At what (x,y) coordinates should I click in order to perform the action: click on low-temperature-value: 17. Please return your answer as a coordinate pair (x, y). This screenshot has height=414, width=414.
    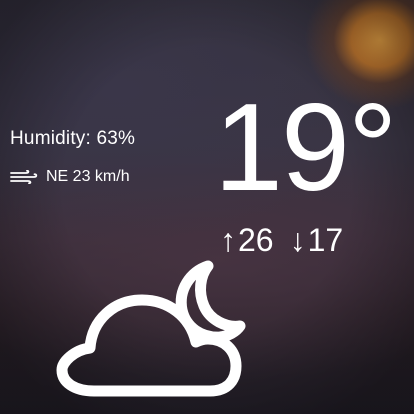
    Looking at the image, I should click on (325, 240).